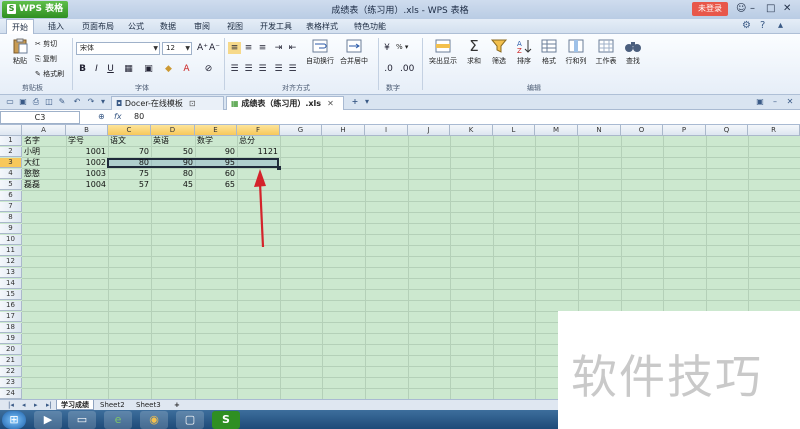 The image size is (800, 429). Describe the element at coordinates (11, 240) in the screenshot. I see `row-header-10: 10` at that location.